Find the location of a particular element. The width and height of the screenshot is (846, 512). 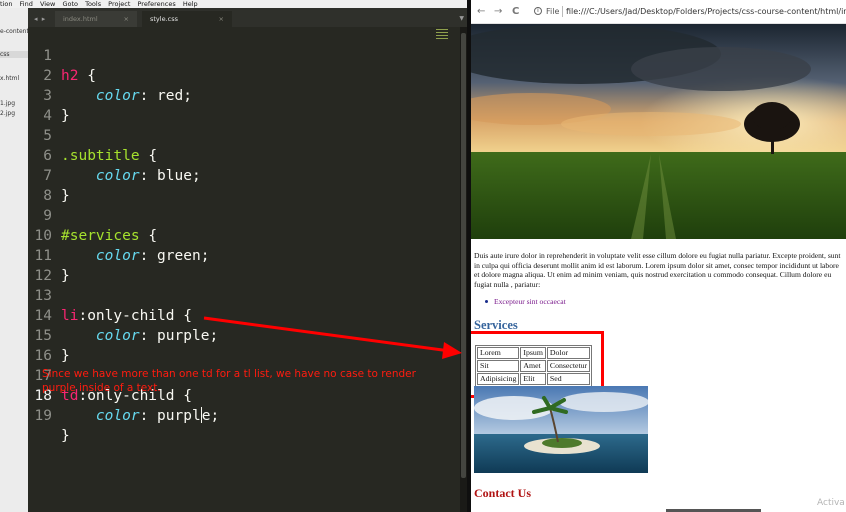

file-label: File is located at coordinates (553, 11).